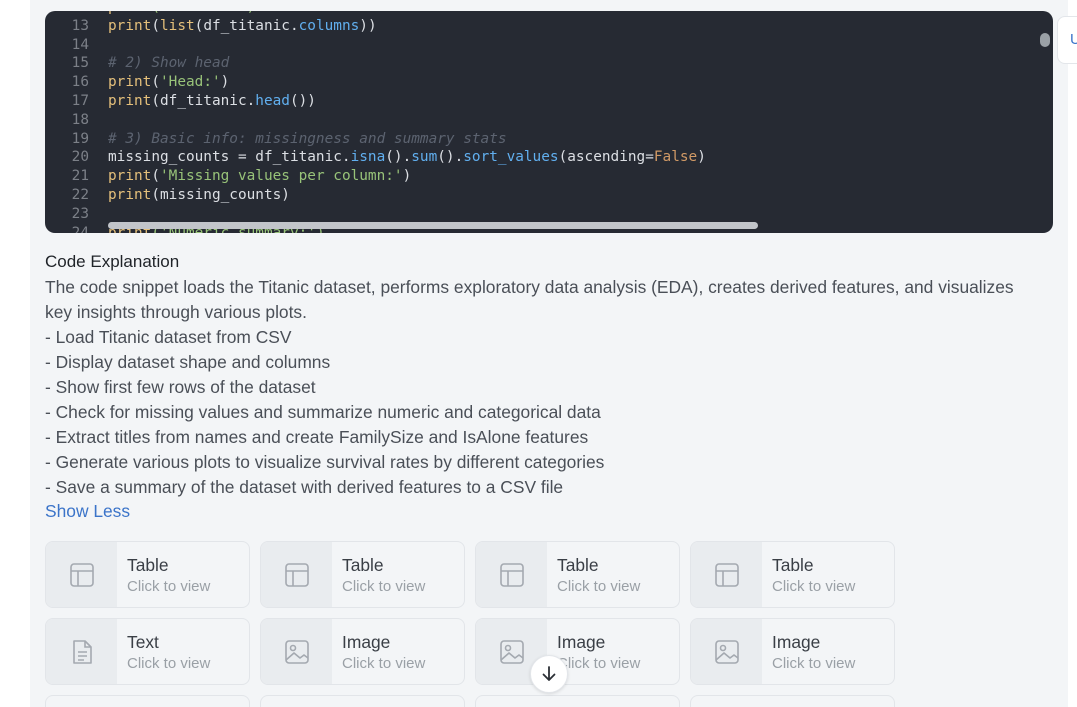 The height and width of the screenshot is (707, 1077). I want to click on code-token: # 2) Show head, so click(169, 63).